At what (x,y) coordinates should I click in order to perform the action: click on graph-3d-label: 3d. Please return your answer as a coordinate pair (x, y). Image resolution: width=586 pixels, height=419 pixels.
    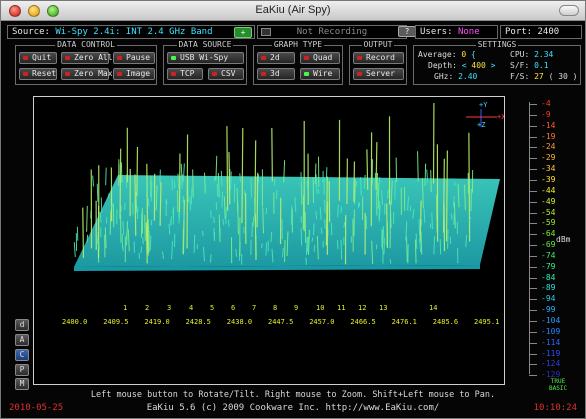
    Looking at the image, I should click on (275, 73).